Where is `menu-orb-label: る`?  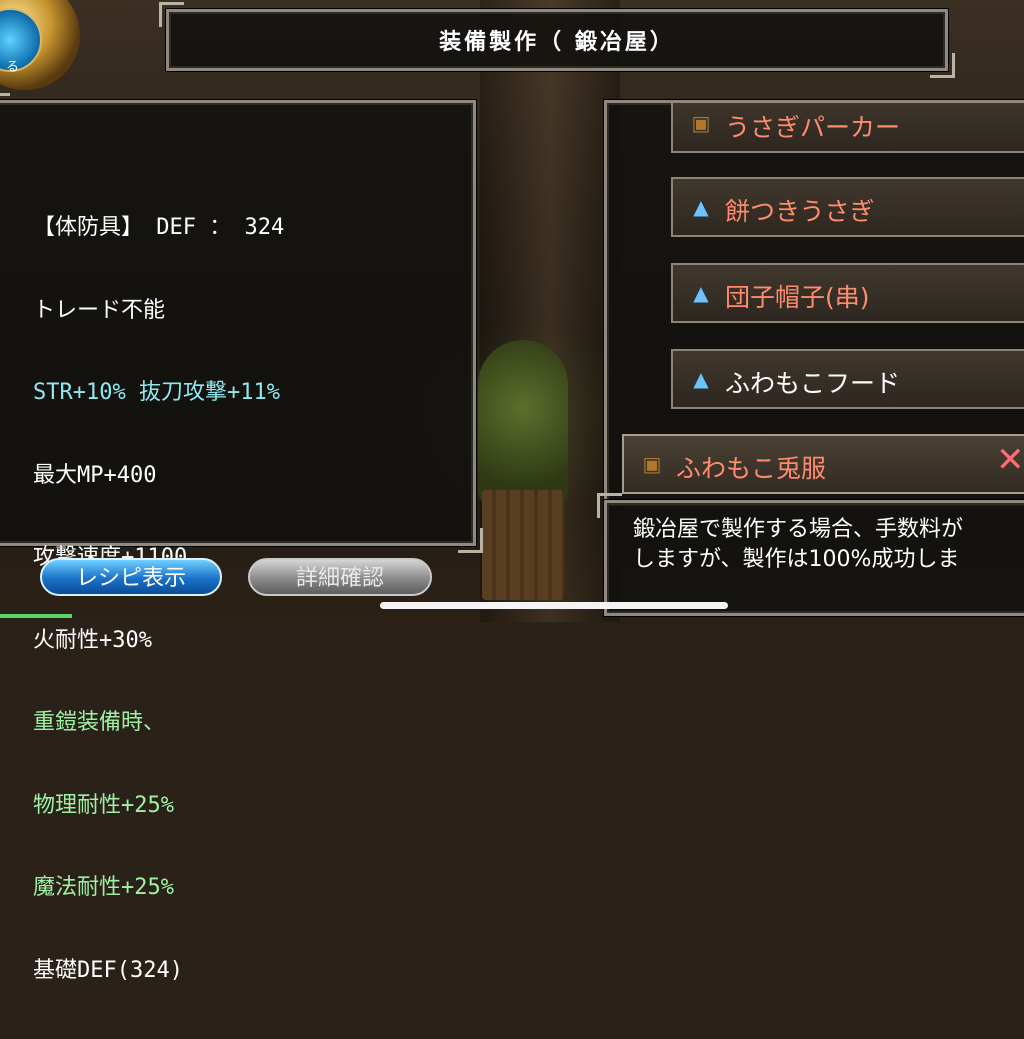 menu-orb-label: る is located at coordinates (13, 67).